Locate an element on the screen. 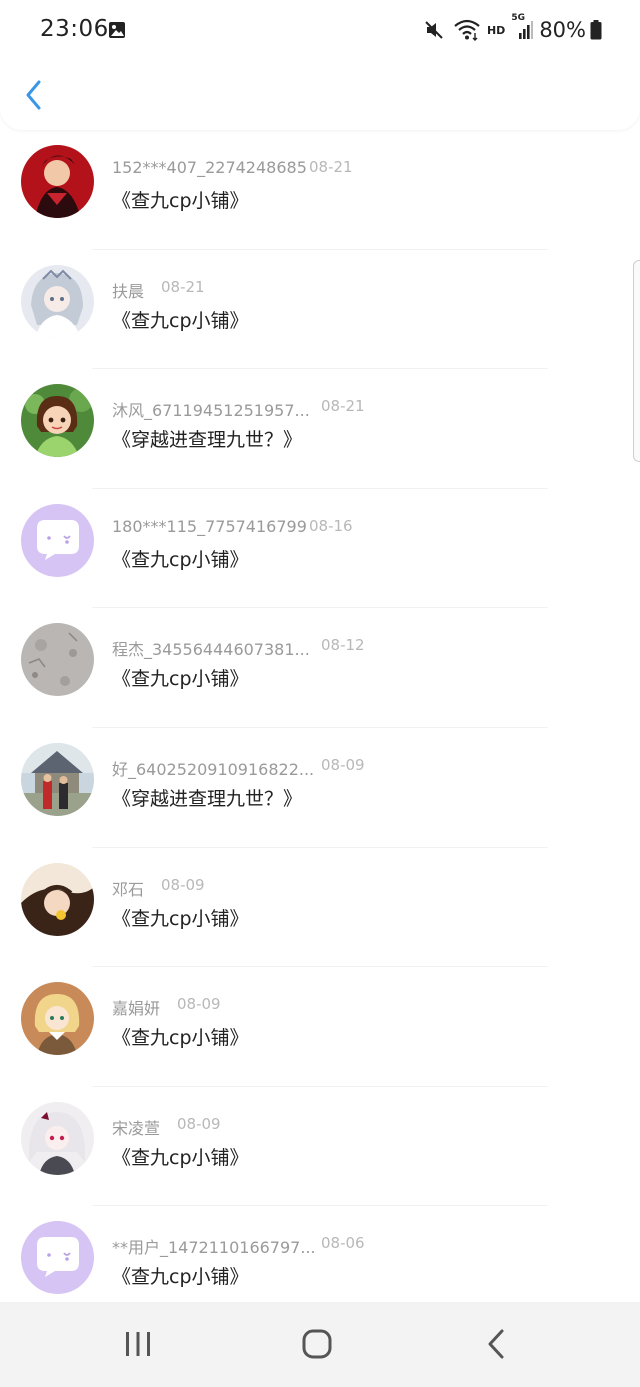  username: 152***407_2274248685 is located at coordinates (209, 167).